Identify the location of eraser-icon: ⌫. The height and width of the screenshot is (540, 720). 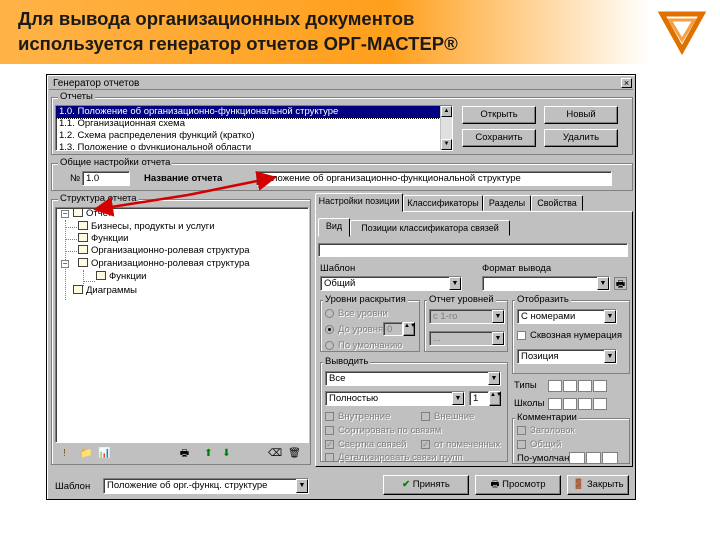
(275, 453).